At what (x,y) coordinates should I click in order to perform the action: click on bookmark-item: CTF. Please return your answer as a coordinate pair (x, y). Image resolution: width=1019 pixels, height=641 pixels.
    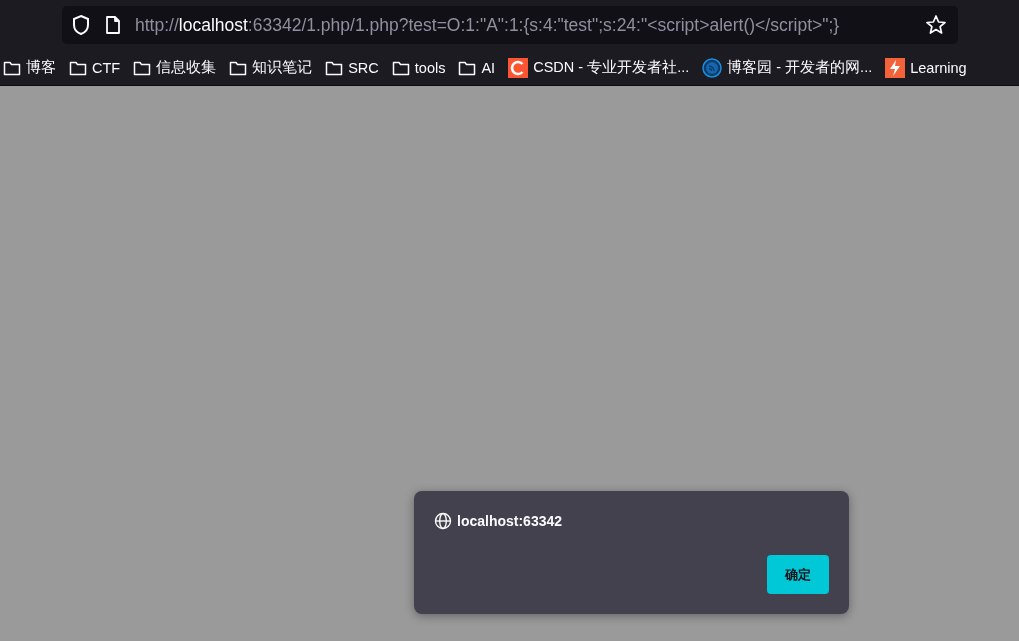
    Looking at the image, I should click on (95, 67).